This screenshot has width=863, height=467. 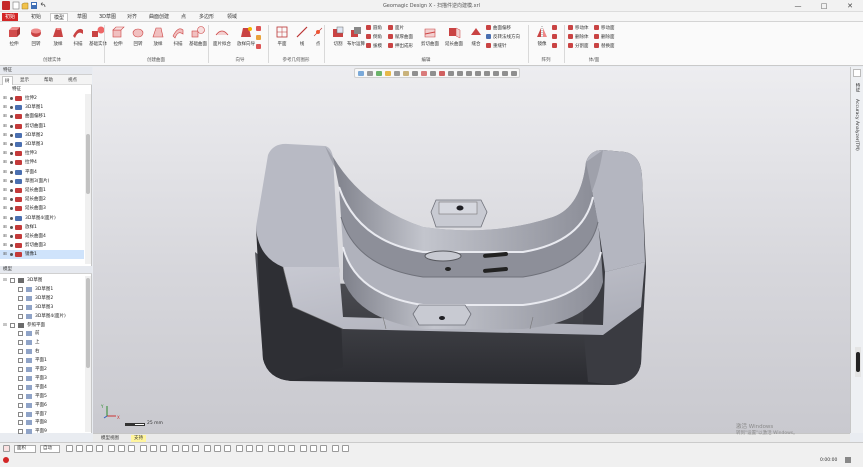 What do you see at coordinates (99, 448) in the screenshot?
I see `status-tool-4-icon` at bounding box center [99, 448].